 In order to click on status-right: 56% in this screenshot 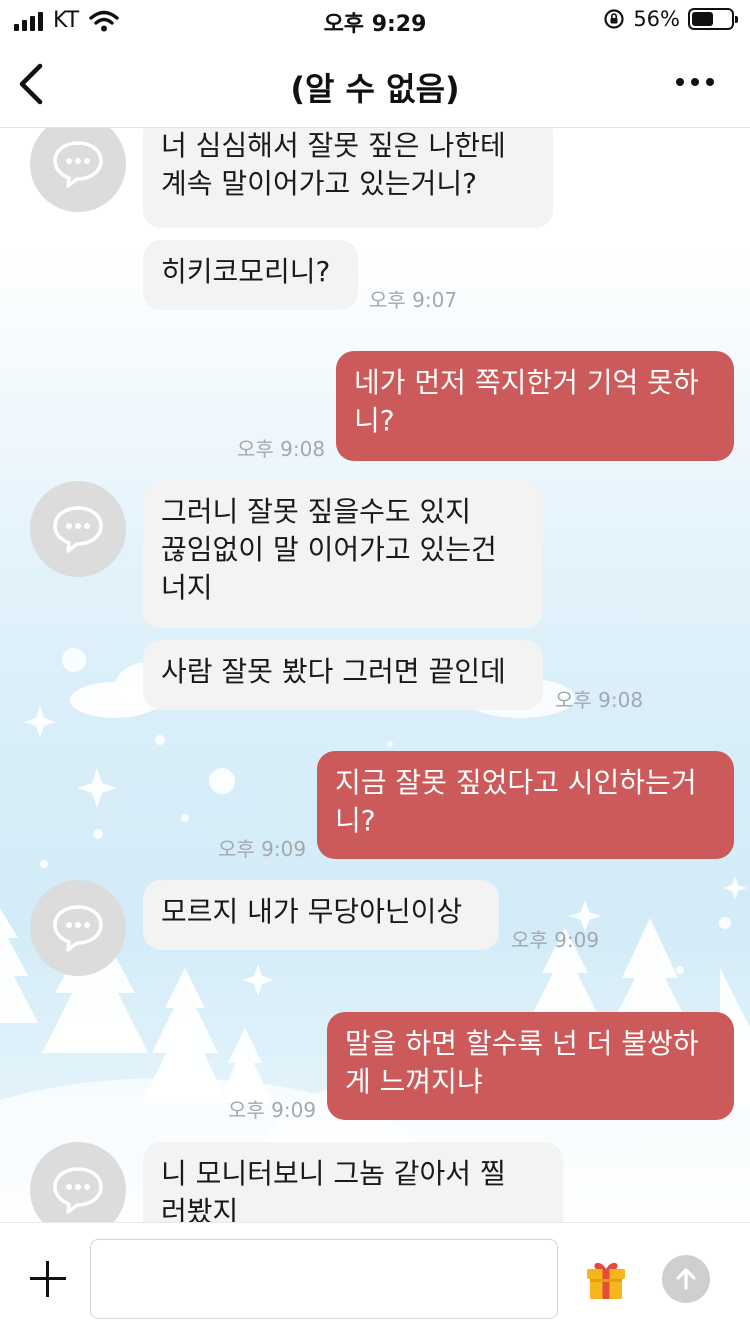, I will do `click(670, 19)`.